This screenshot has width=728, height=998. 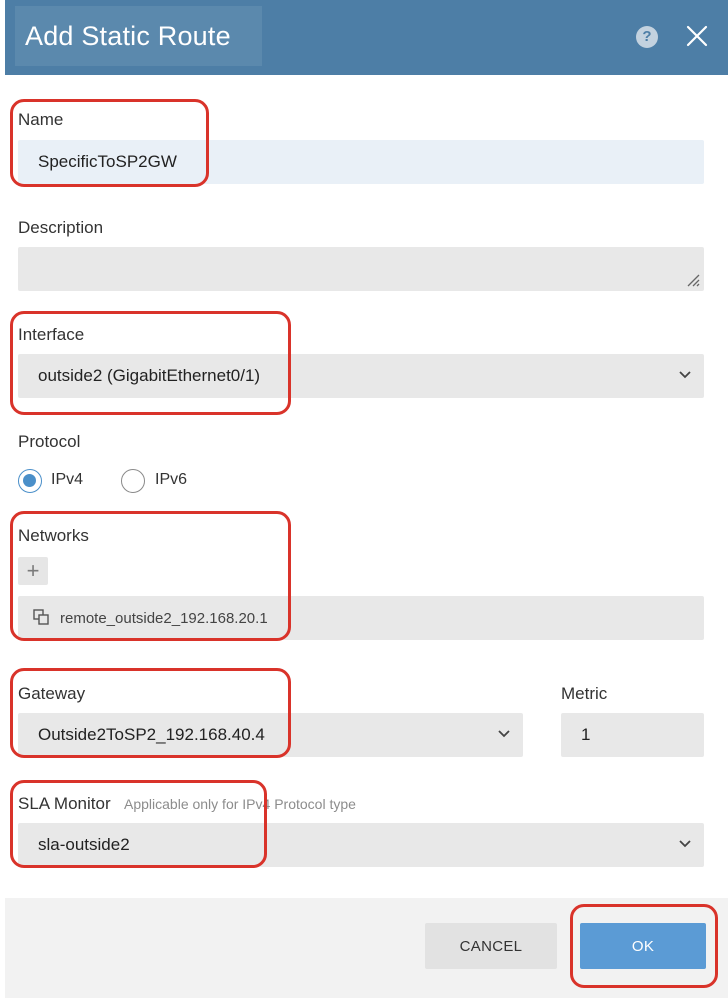 I want to click on dialog-header: Add Static Route ?, so click(x=366, y=37).